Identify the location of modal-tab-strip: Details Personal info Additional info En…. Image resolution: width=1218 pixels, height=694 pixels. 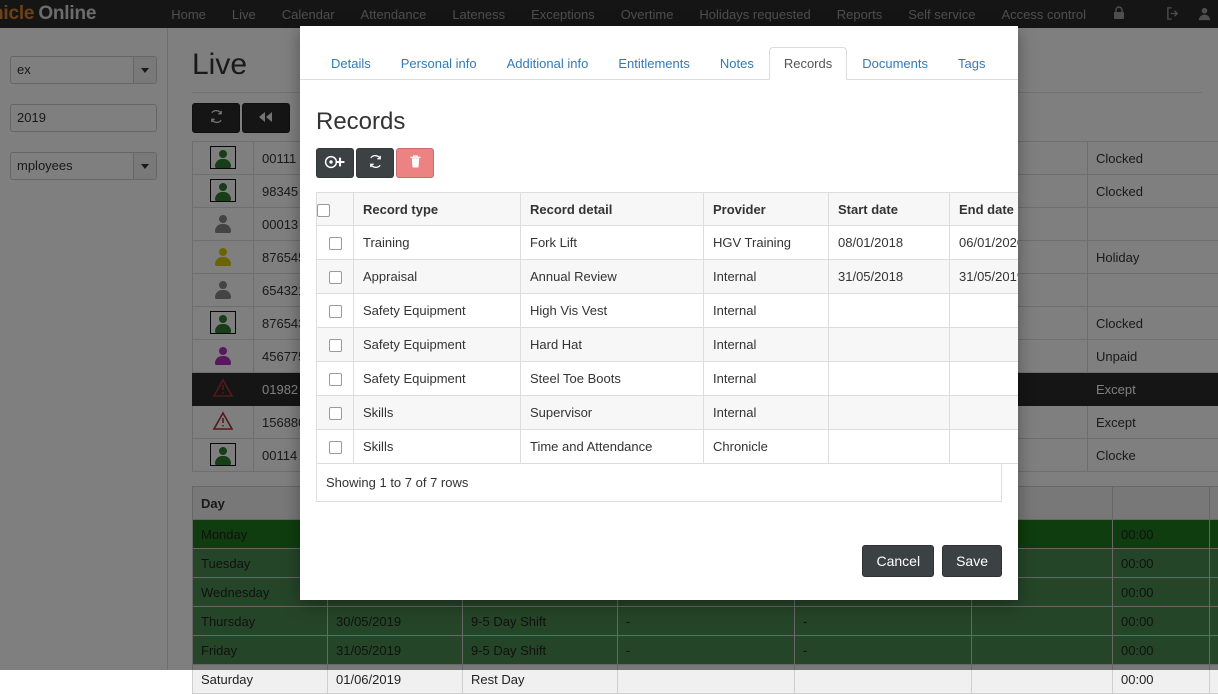
(659, 53).